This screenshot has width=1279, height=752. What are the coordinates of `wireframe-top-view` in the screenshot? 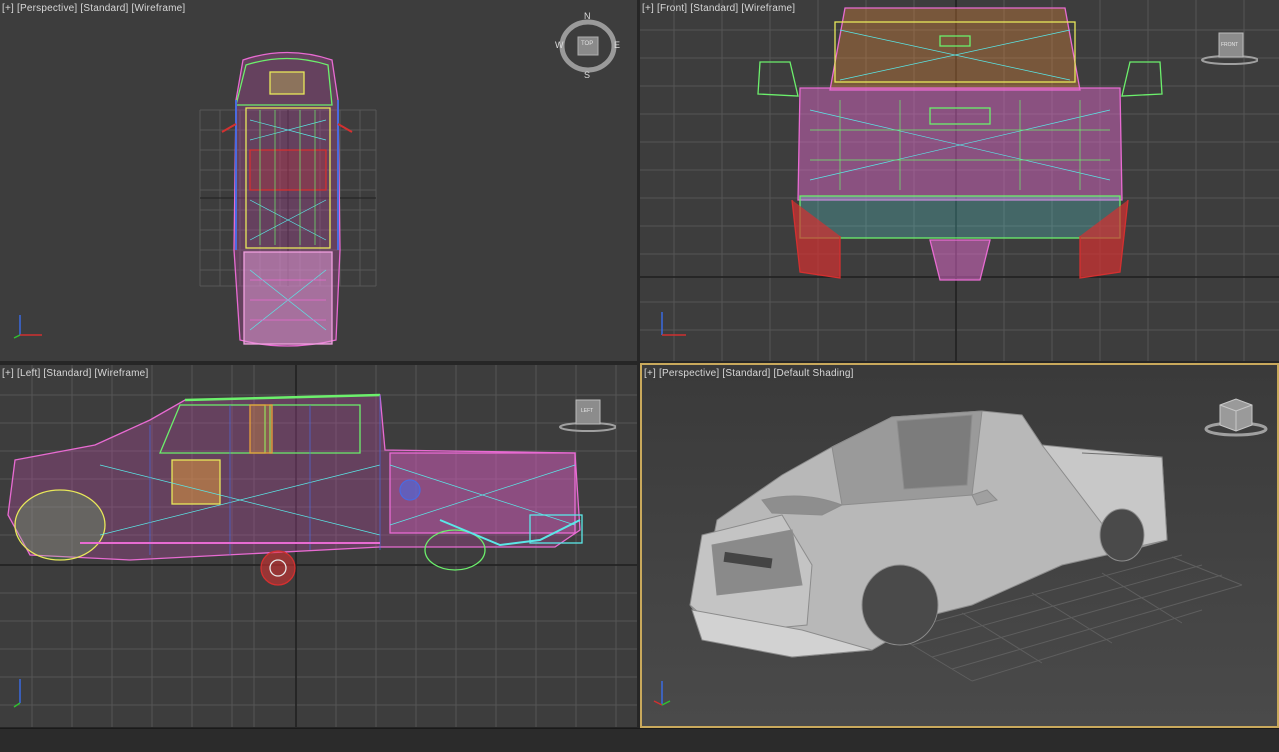 It's located at (195, 199).